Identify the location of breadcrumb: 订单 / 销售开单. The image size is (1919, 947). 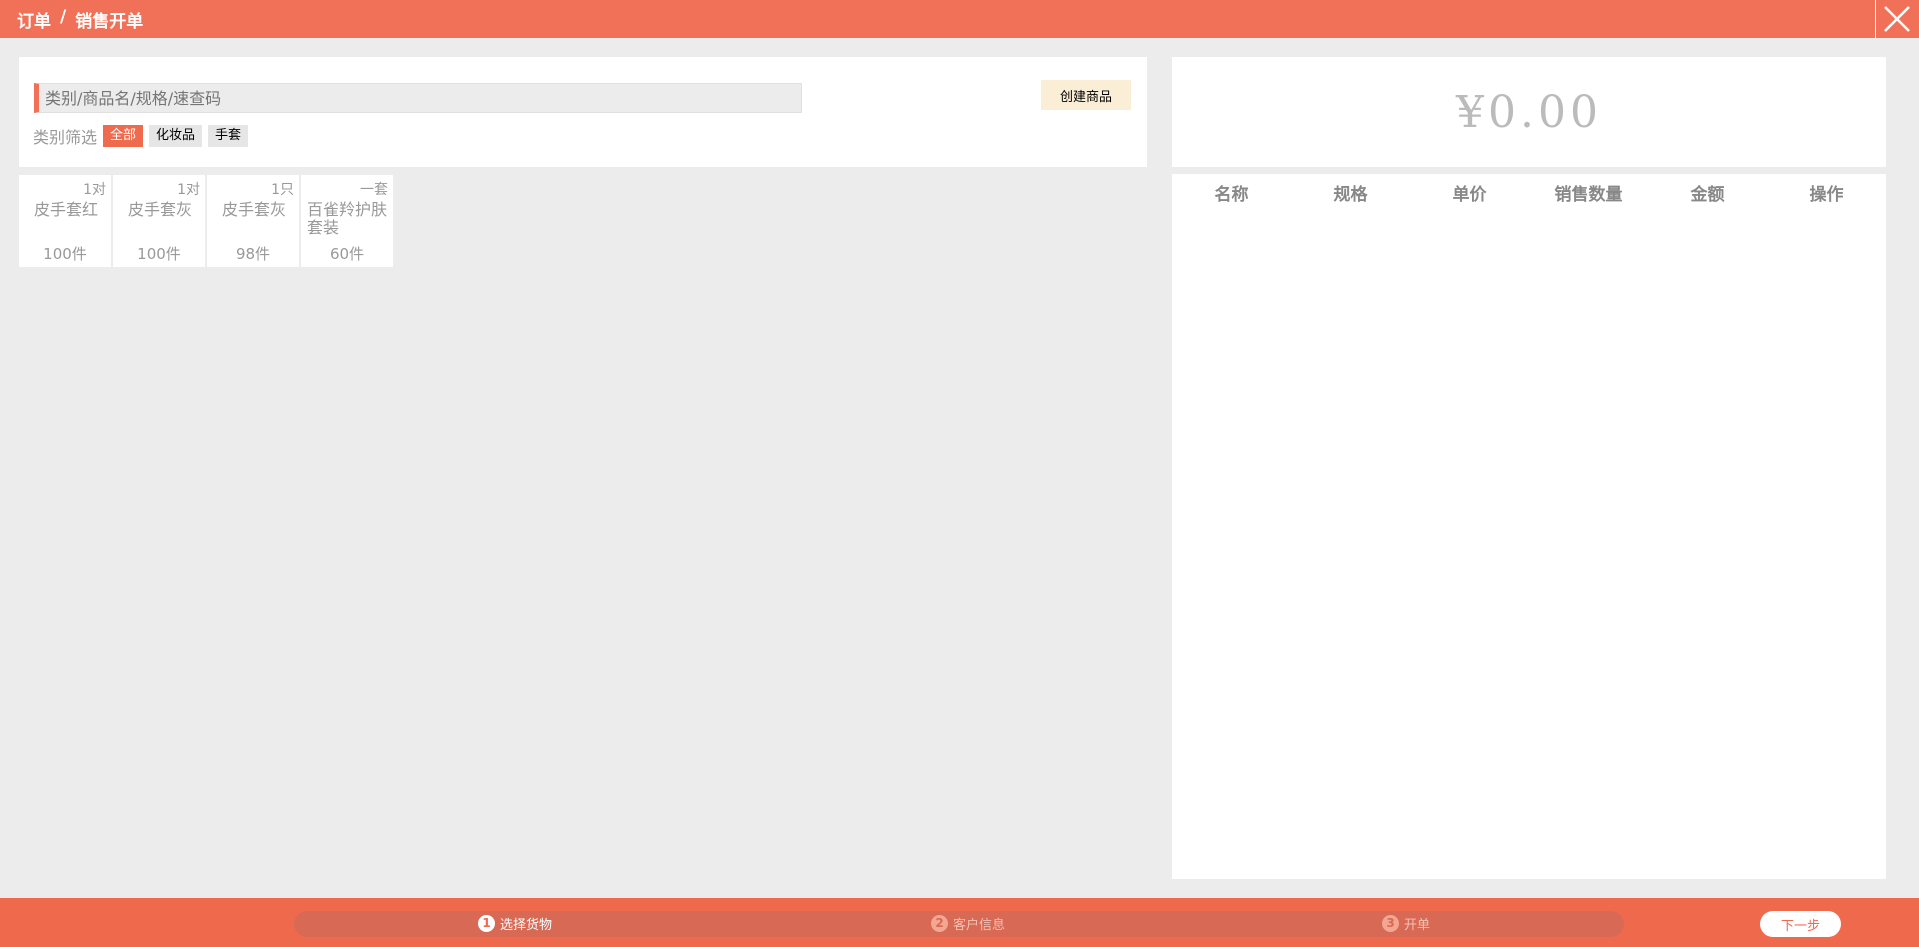
(80, 19).